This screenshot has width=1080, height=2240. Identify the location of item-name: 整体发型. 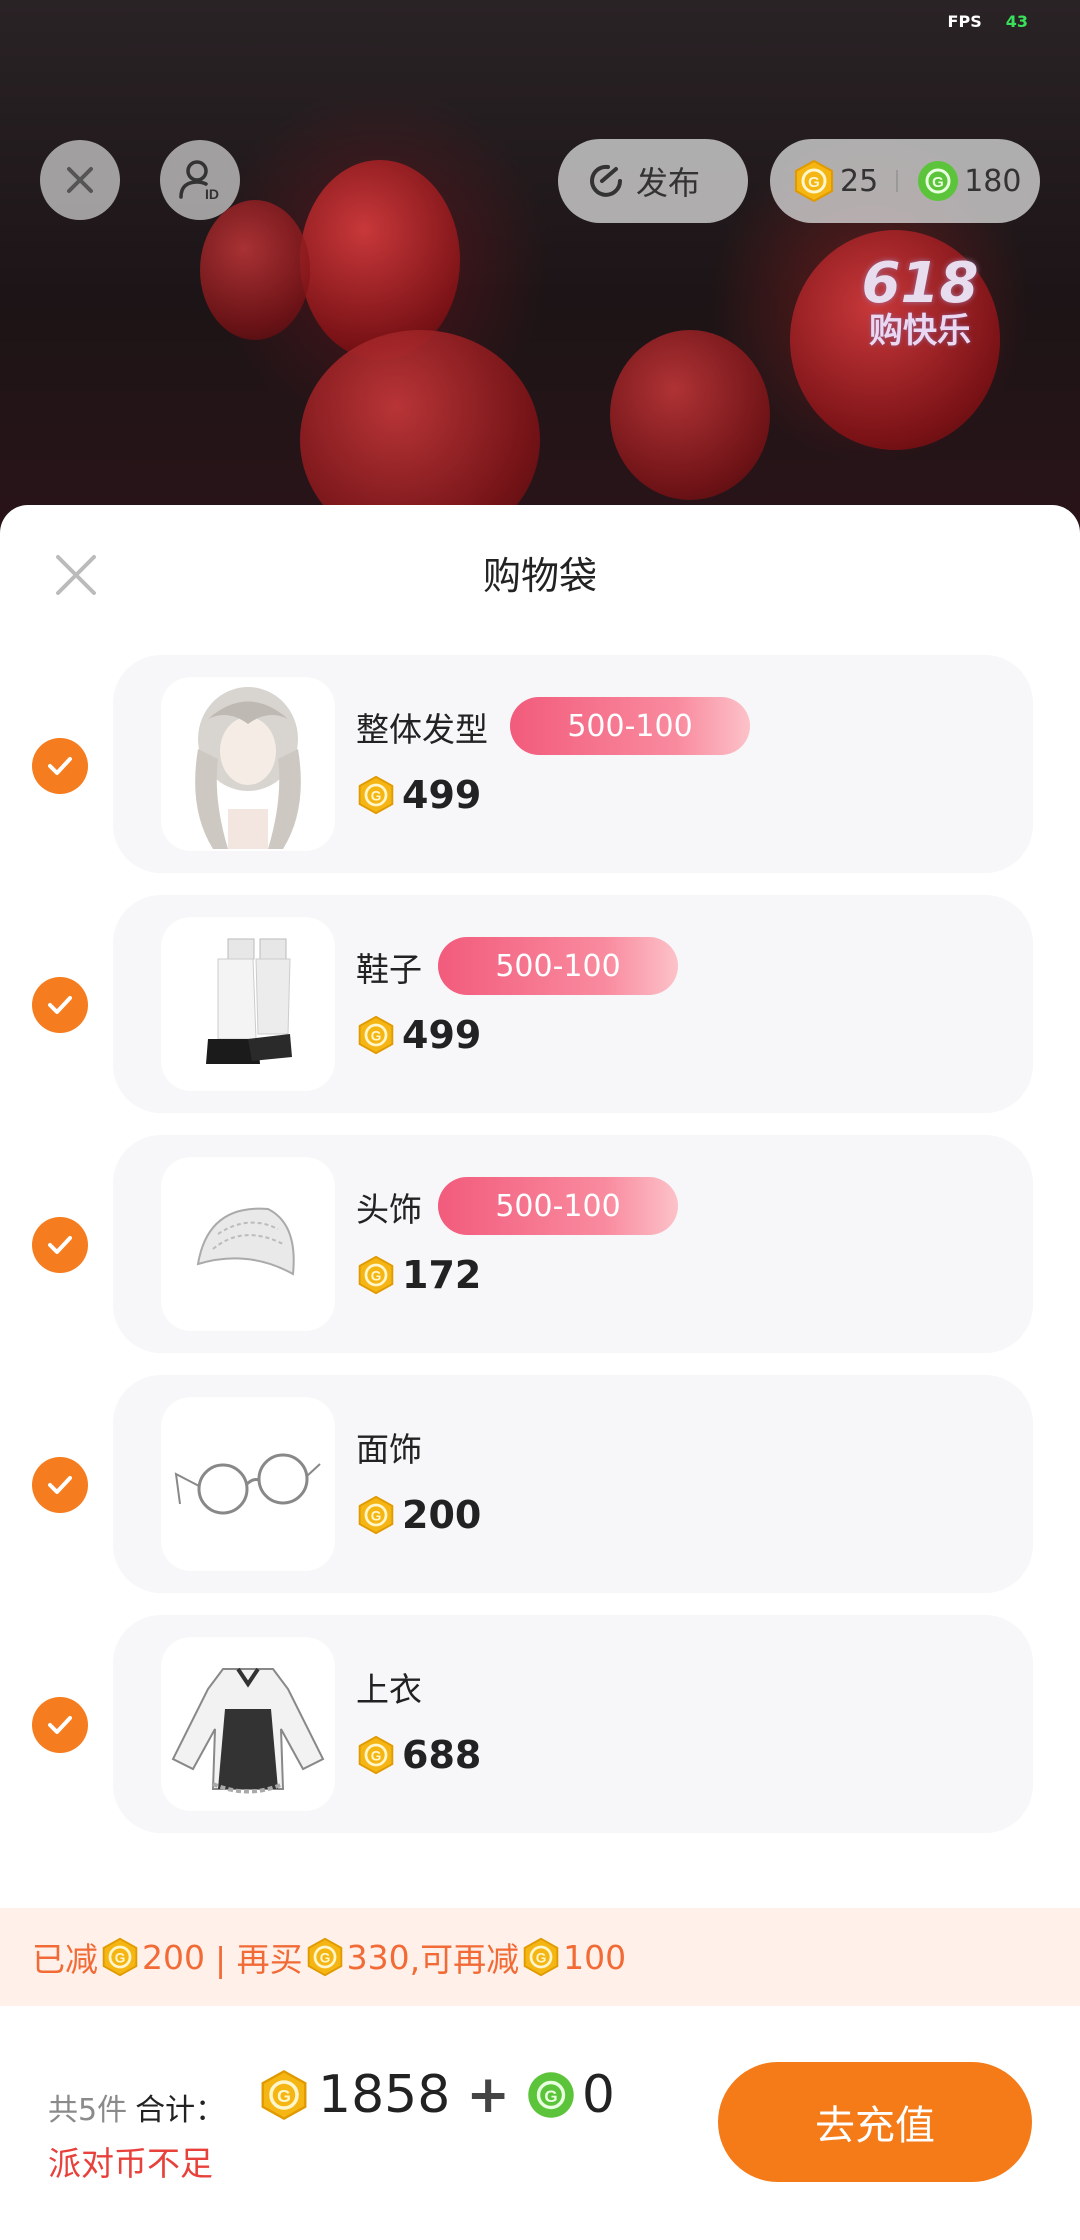
(422, 729).